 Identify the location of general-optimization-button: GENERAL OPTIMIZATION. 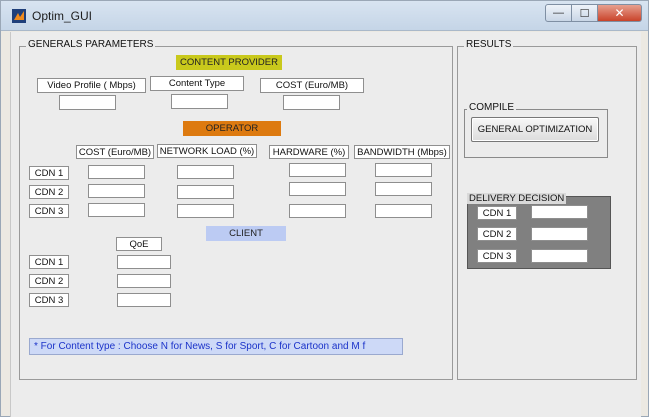
(535, 129).